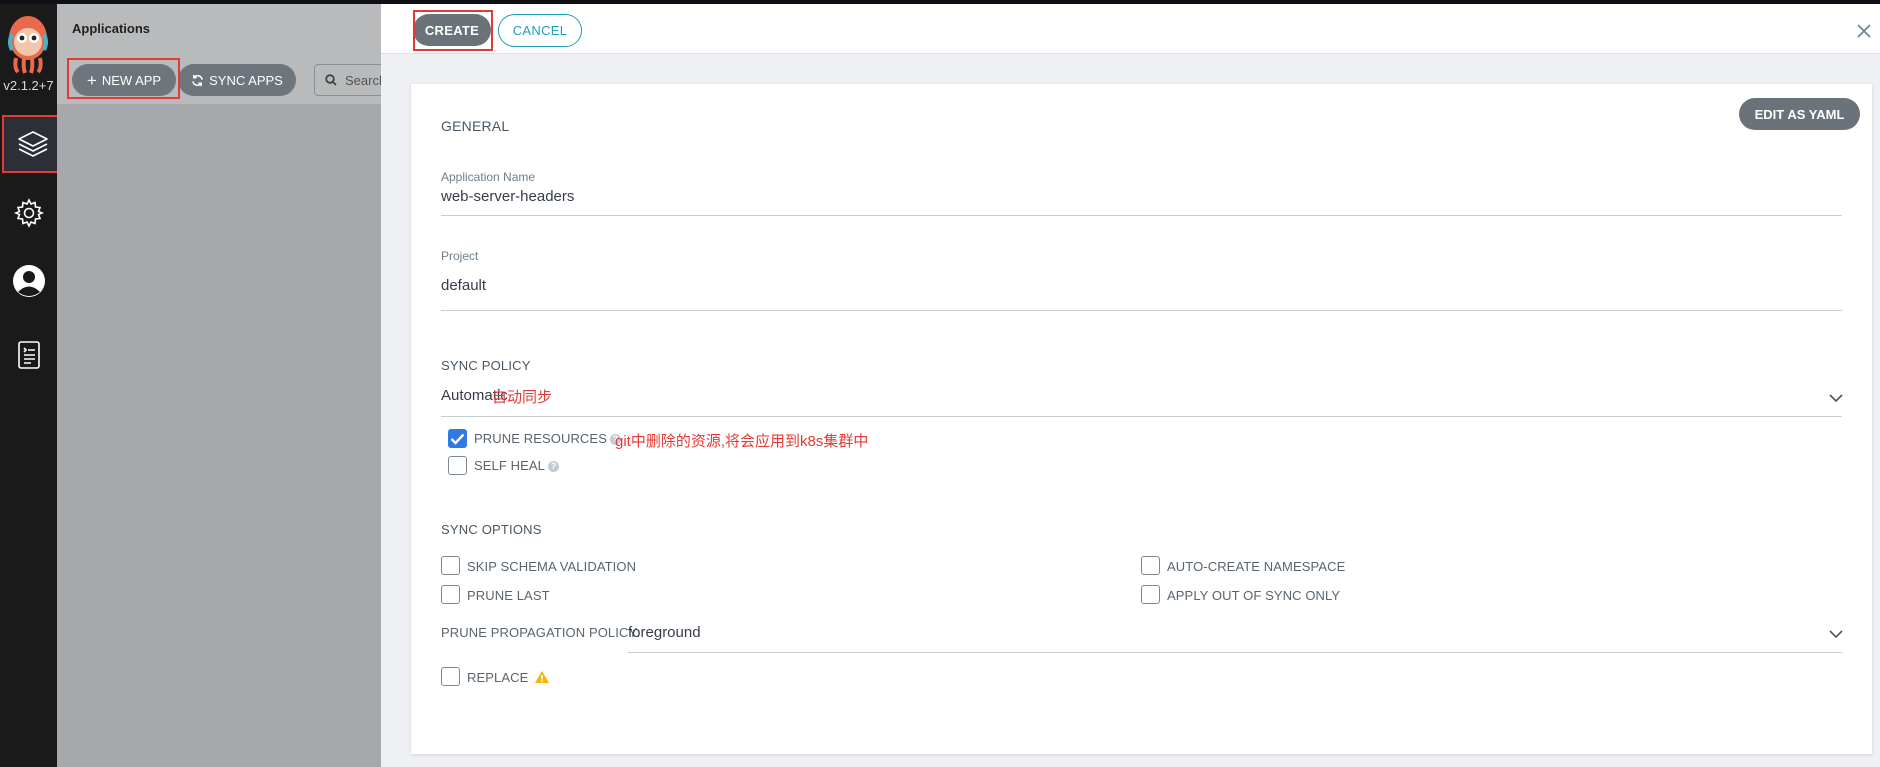 This screenshot has height=767, width=1880. What do you see at coordinates (1150, 565) in the screenshot?
I see `auto-create-namespace-checkbox` at bounding box center [1150, 565].